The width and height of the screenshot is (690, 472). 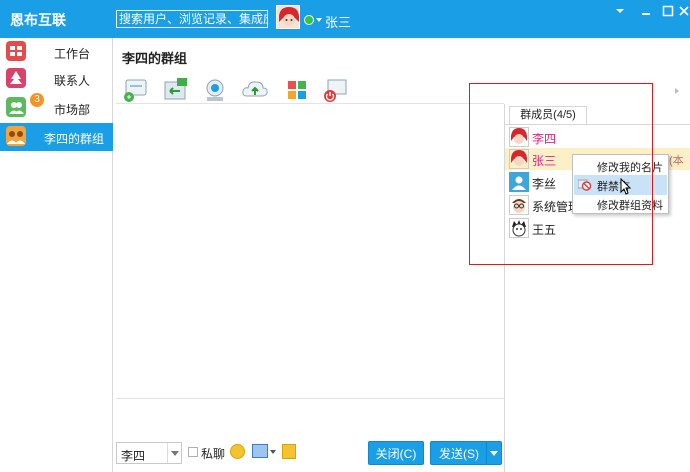 What do you see at coordinates (37, 100) in the screenshot?
I see `unread-badge: 3` at bounding box center [37, 100].